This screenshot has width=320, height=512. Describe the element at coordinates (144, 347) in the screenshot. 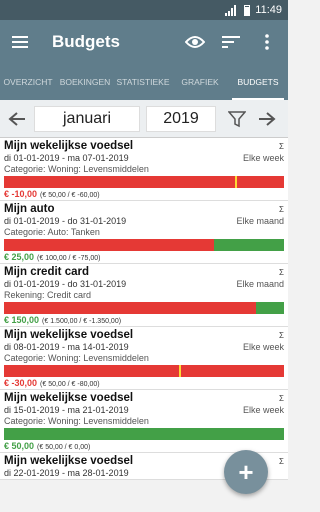

I see `budget-period-row: di 08-01-2019 - ma 14-01-2019 Elke week` at that location.